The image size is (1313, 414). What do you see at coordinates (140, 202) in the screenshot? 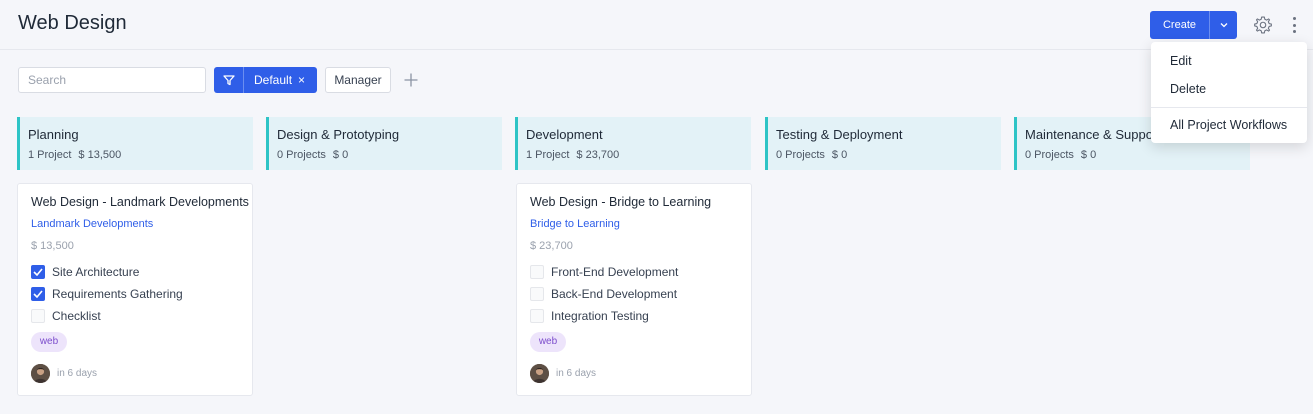
I see `card-title: Web Design - Landmark Developments` at bounding box center [140, 202].